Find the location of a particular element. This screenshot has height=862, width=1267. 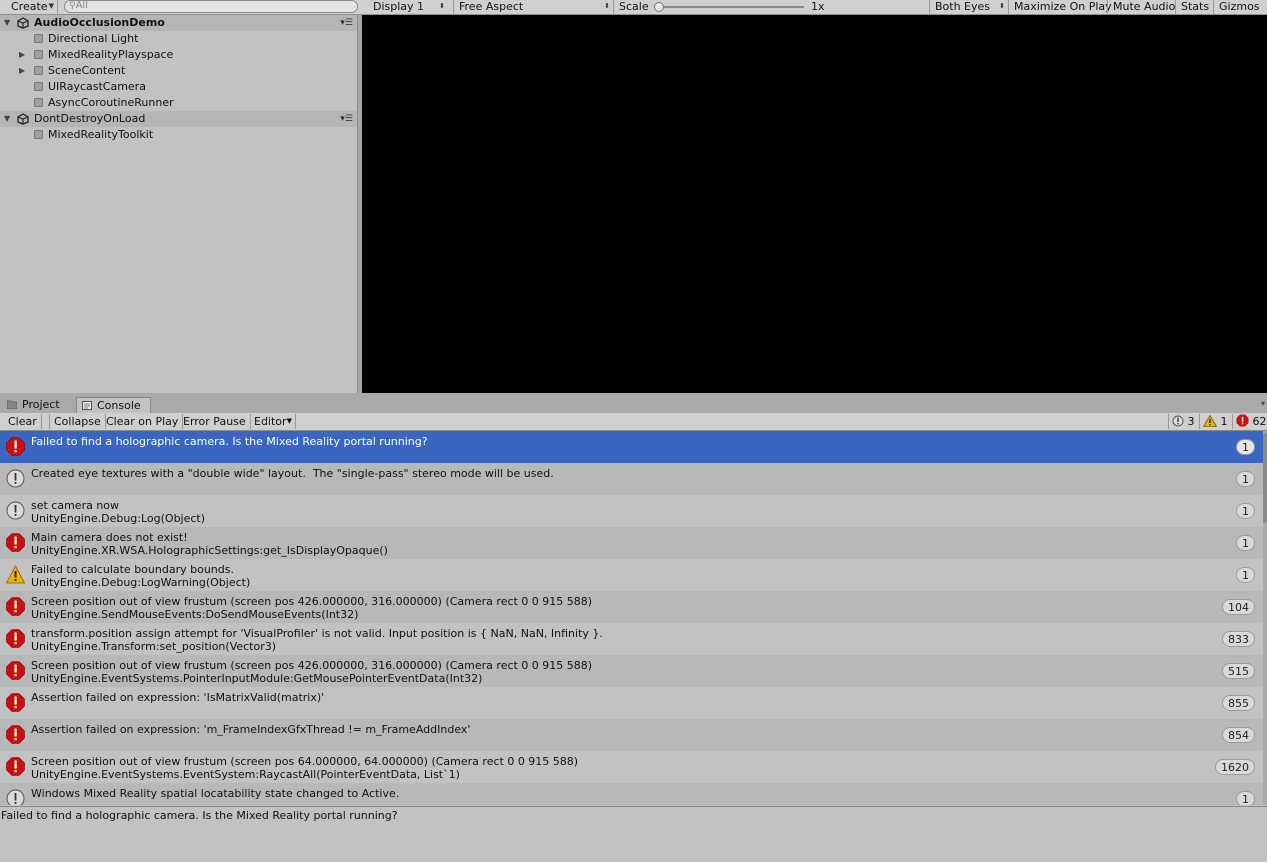

mute-audio-toggle: Mute Audio is located at coordinates (1141, 7).